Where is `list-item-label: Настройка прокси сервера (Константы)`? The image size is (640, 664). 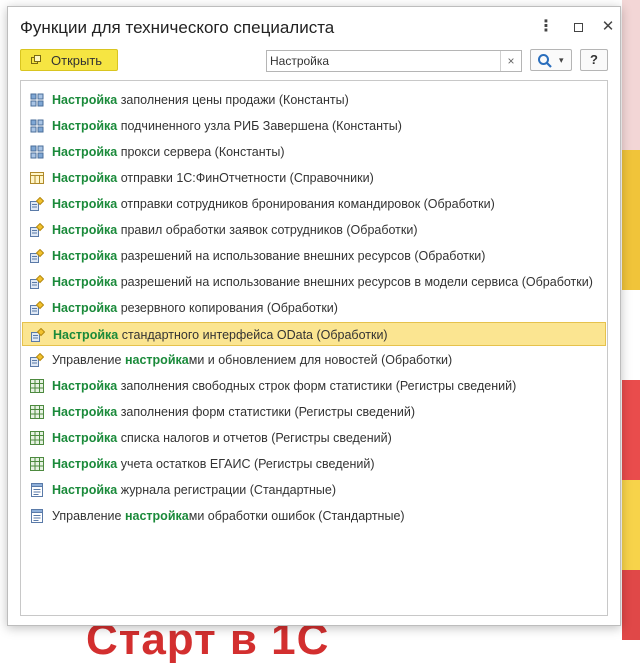
list-item-label: Настройка прокси сервера (Константы) is located at coordinates (326, 152).